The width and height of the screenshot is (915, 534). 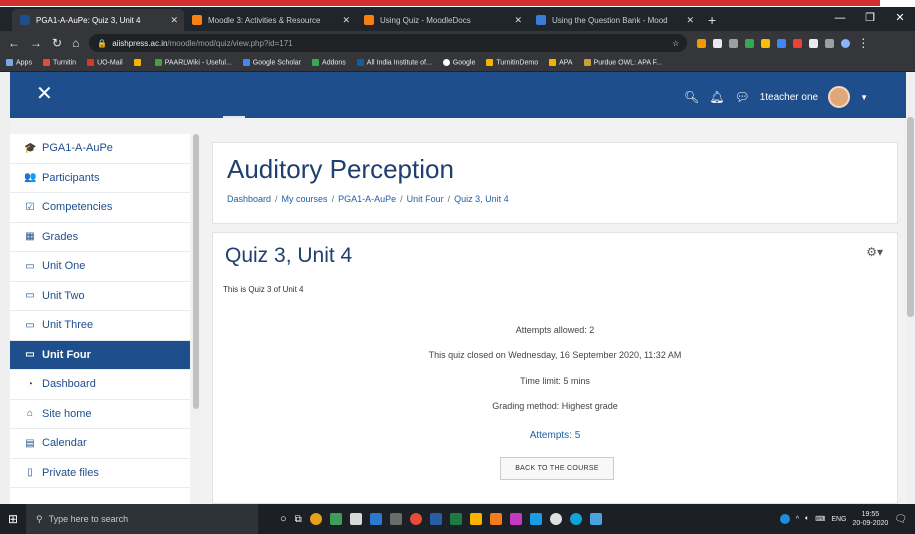 I want to click on file-icon: ▯, so click(x=30, y=473).